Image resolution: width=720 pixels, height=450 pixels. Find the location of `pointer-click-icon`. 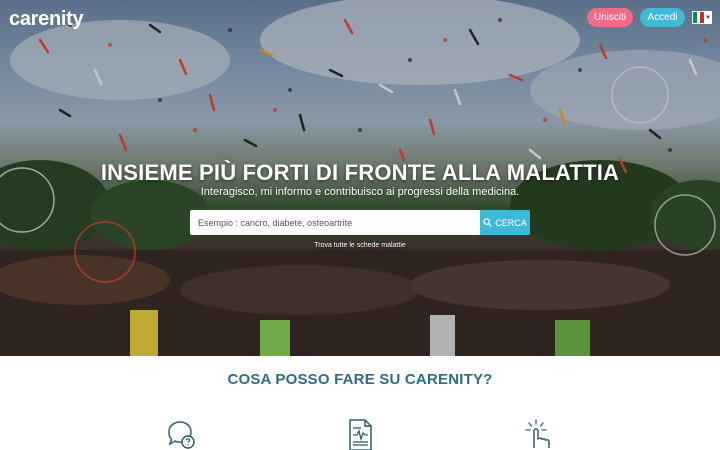

pointer-click-icon is located at coordinates (537, 433).